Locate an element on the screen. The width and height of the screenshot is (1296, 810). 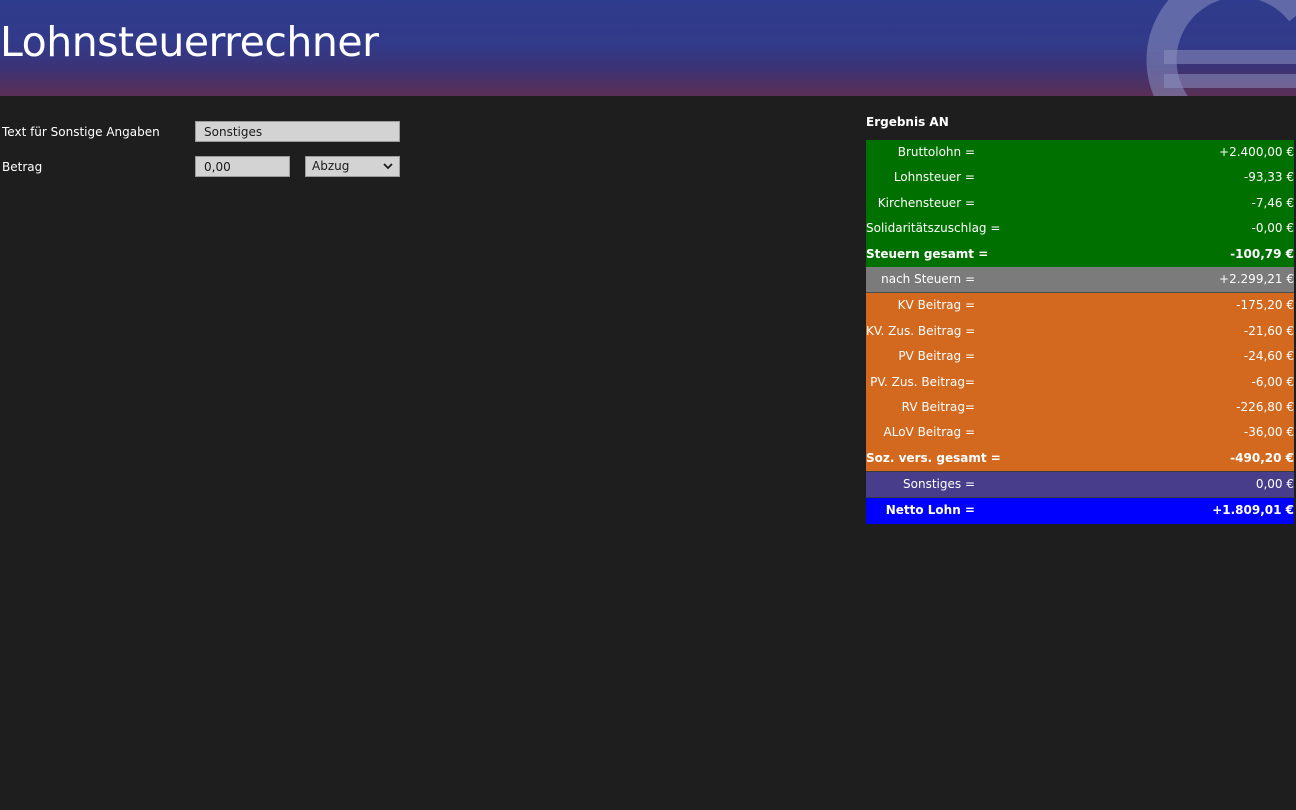
row-label: nach Steuern = is located at coordinates (928, 278).